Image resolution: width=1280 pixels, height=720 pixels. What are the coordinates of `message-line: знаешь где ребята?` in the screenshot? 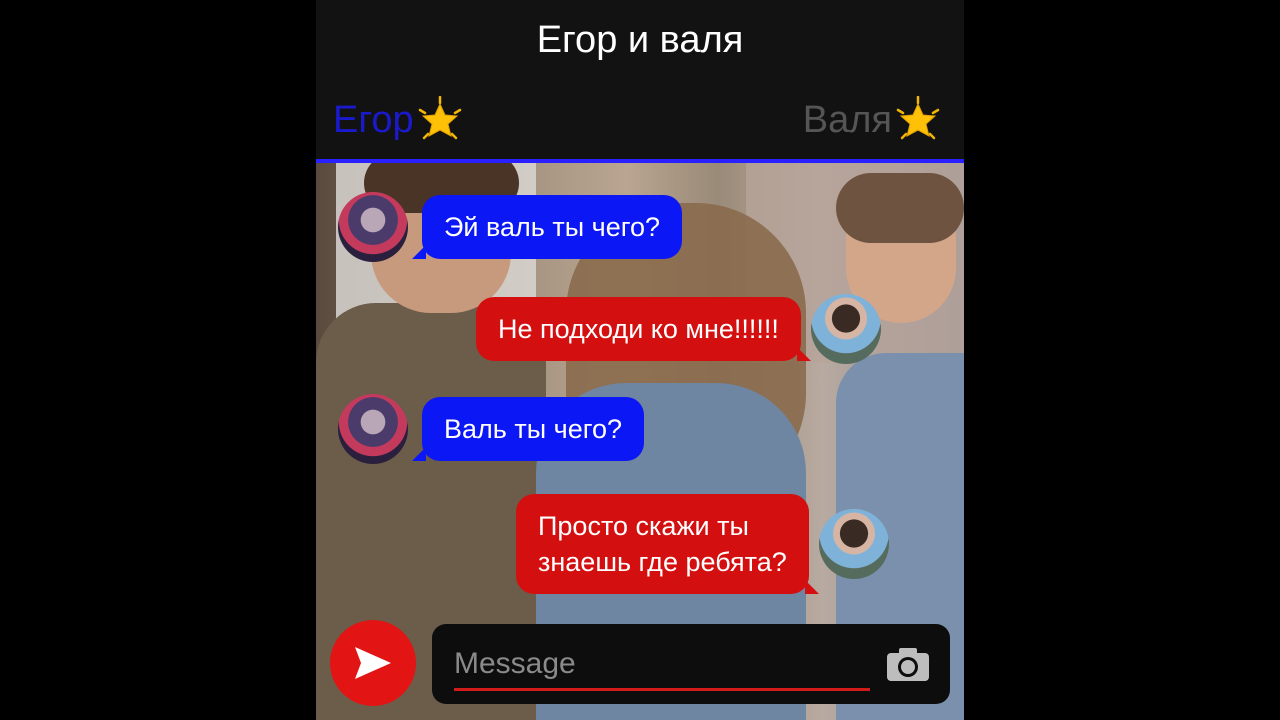 It's located at (662, 562).